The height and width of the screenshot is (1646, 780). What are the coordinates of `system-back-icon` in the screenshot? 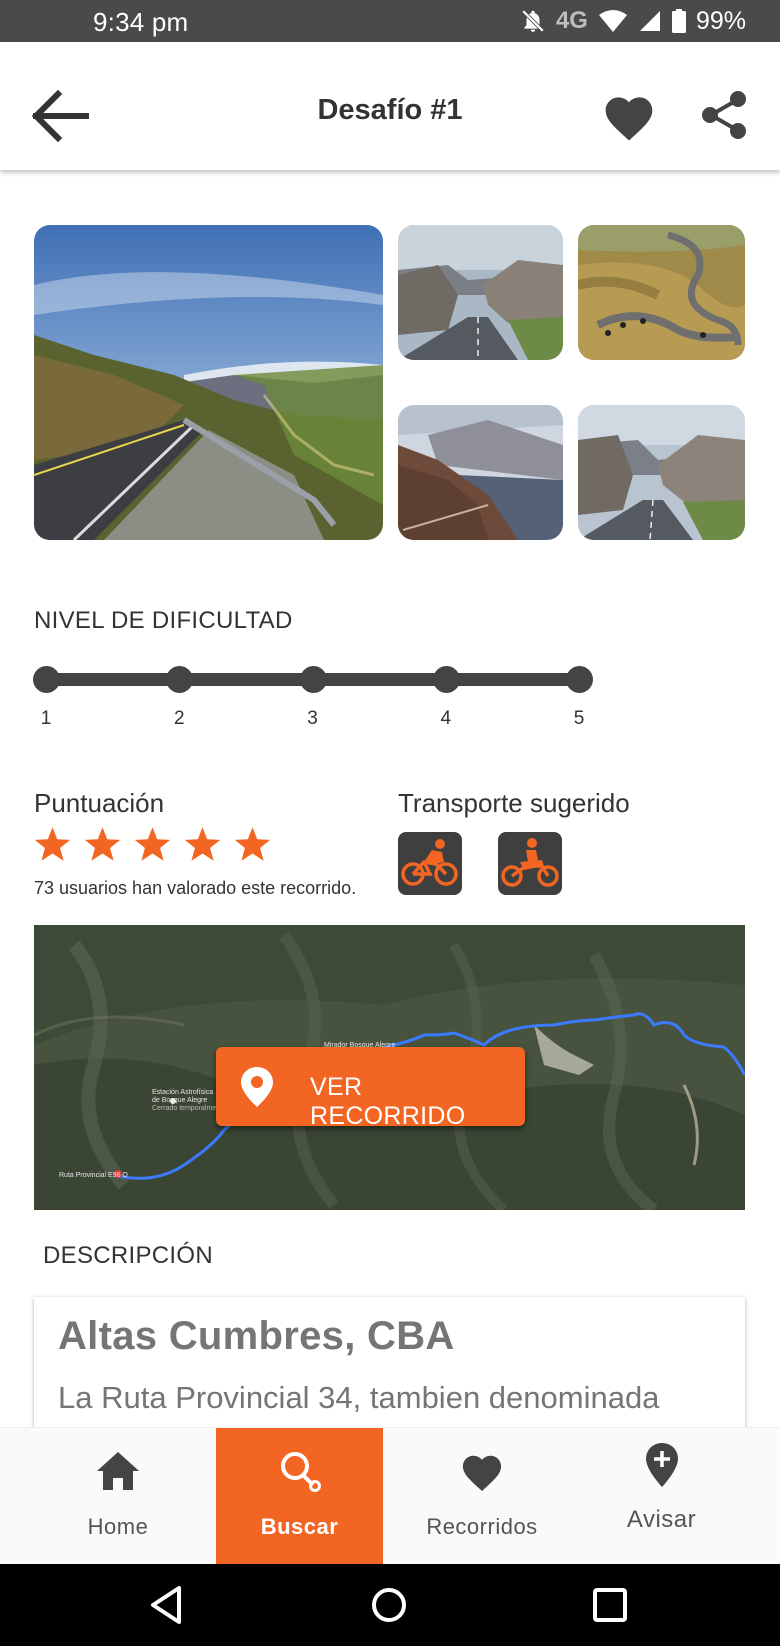 It's located at (168, 1605).